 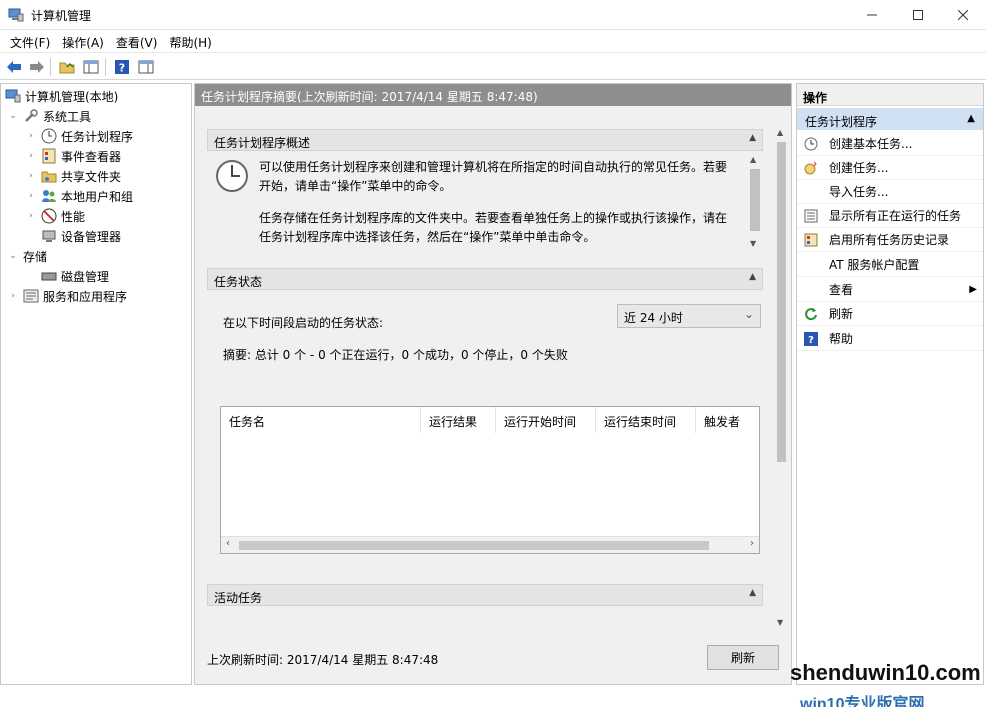 I want to click on action-refresh: 刷新, so click(x=890, y=314).